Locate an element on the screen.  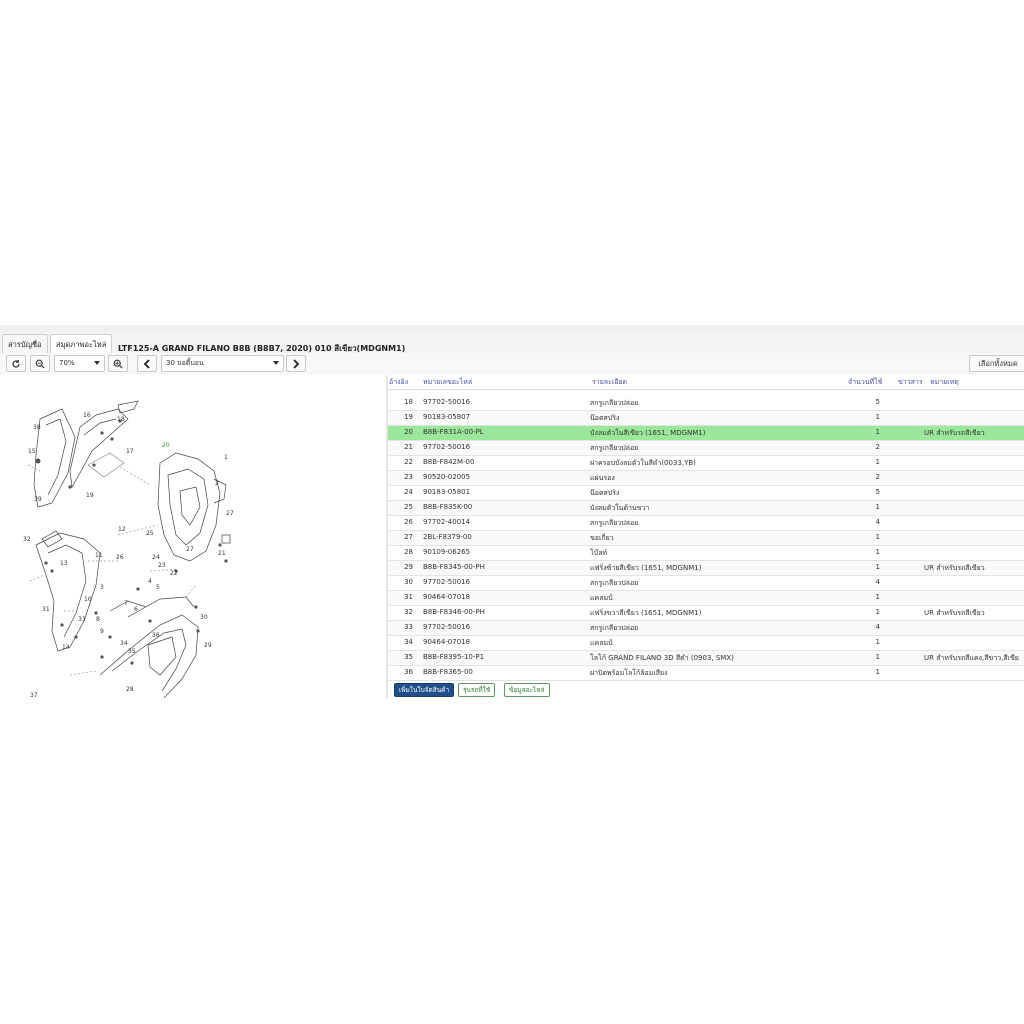
table-row: 30 97702-50016 สกรูเกลียวปล่อย 4 is located at coordinates (706, 583).